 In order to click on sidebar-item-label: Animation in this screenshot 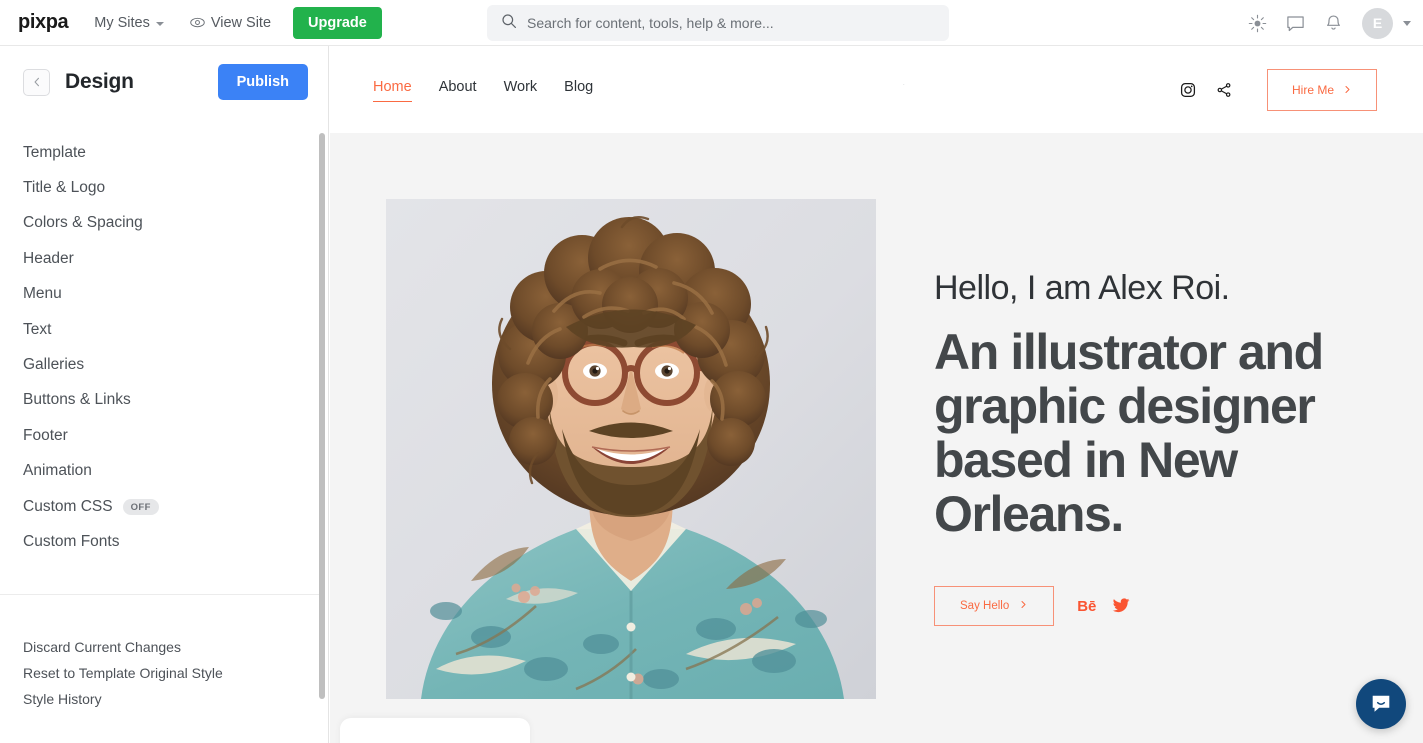, I will do `click(57, 471)`.